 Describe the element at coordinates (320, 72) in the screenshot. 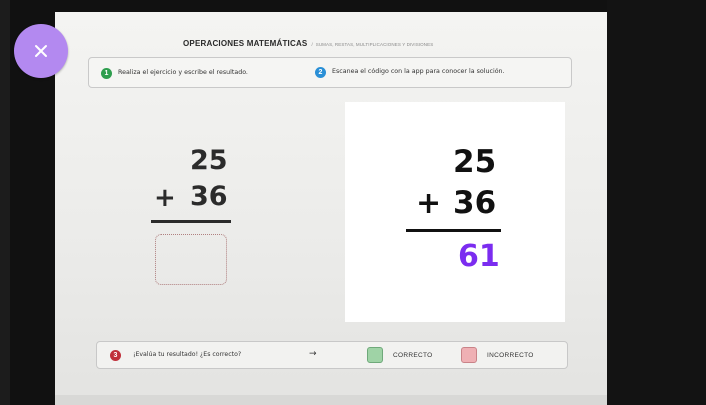

I see `step-2-badge: 2` at that location.